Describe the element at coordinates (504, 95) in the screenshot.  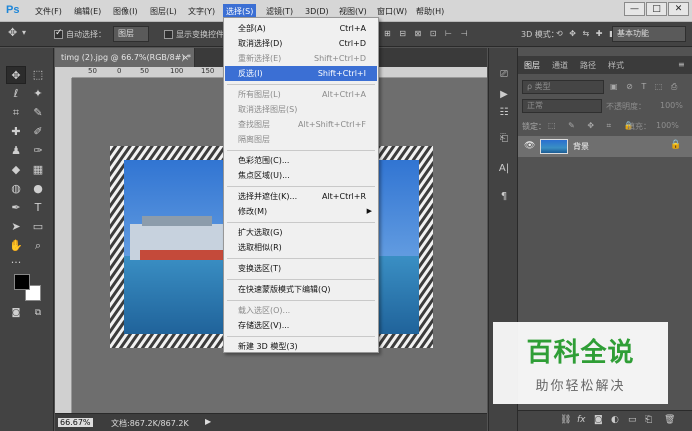
I see `actions-play-icon: ▶` at that location.